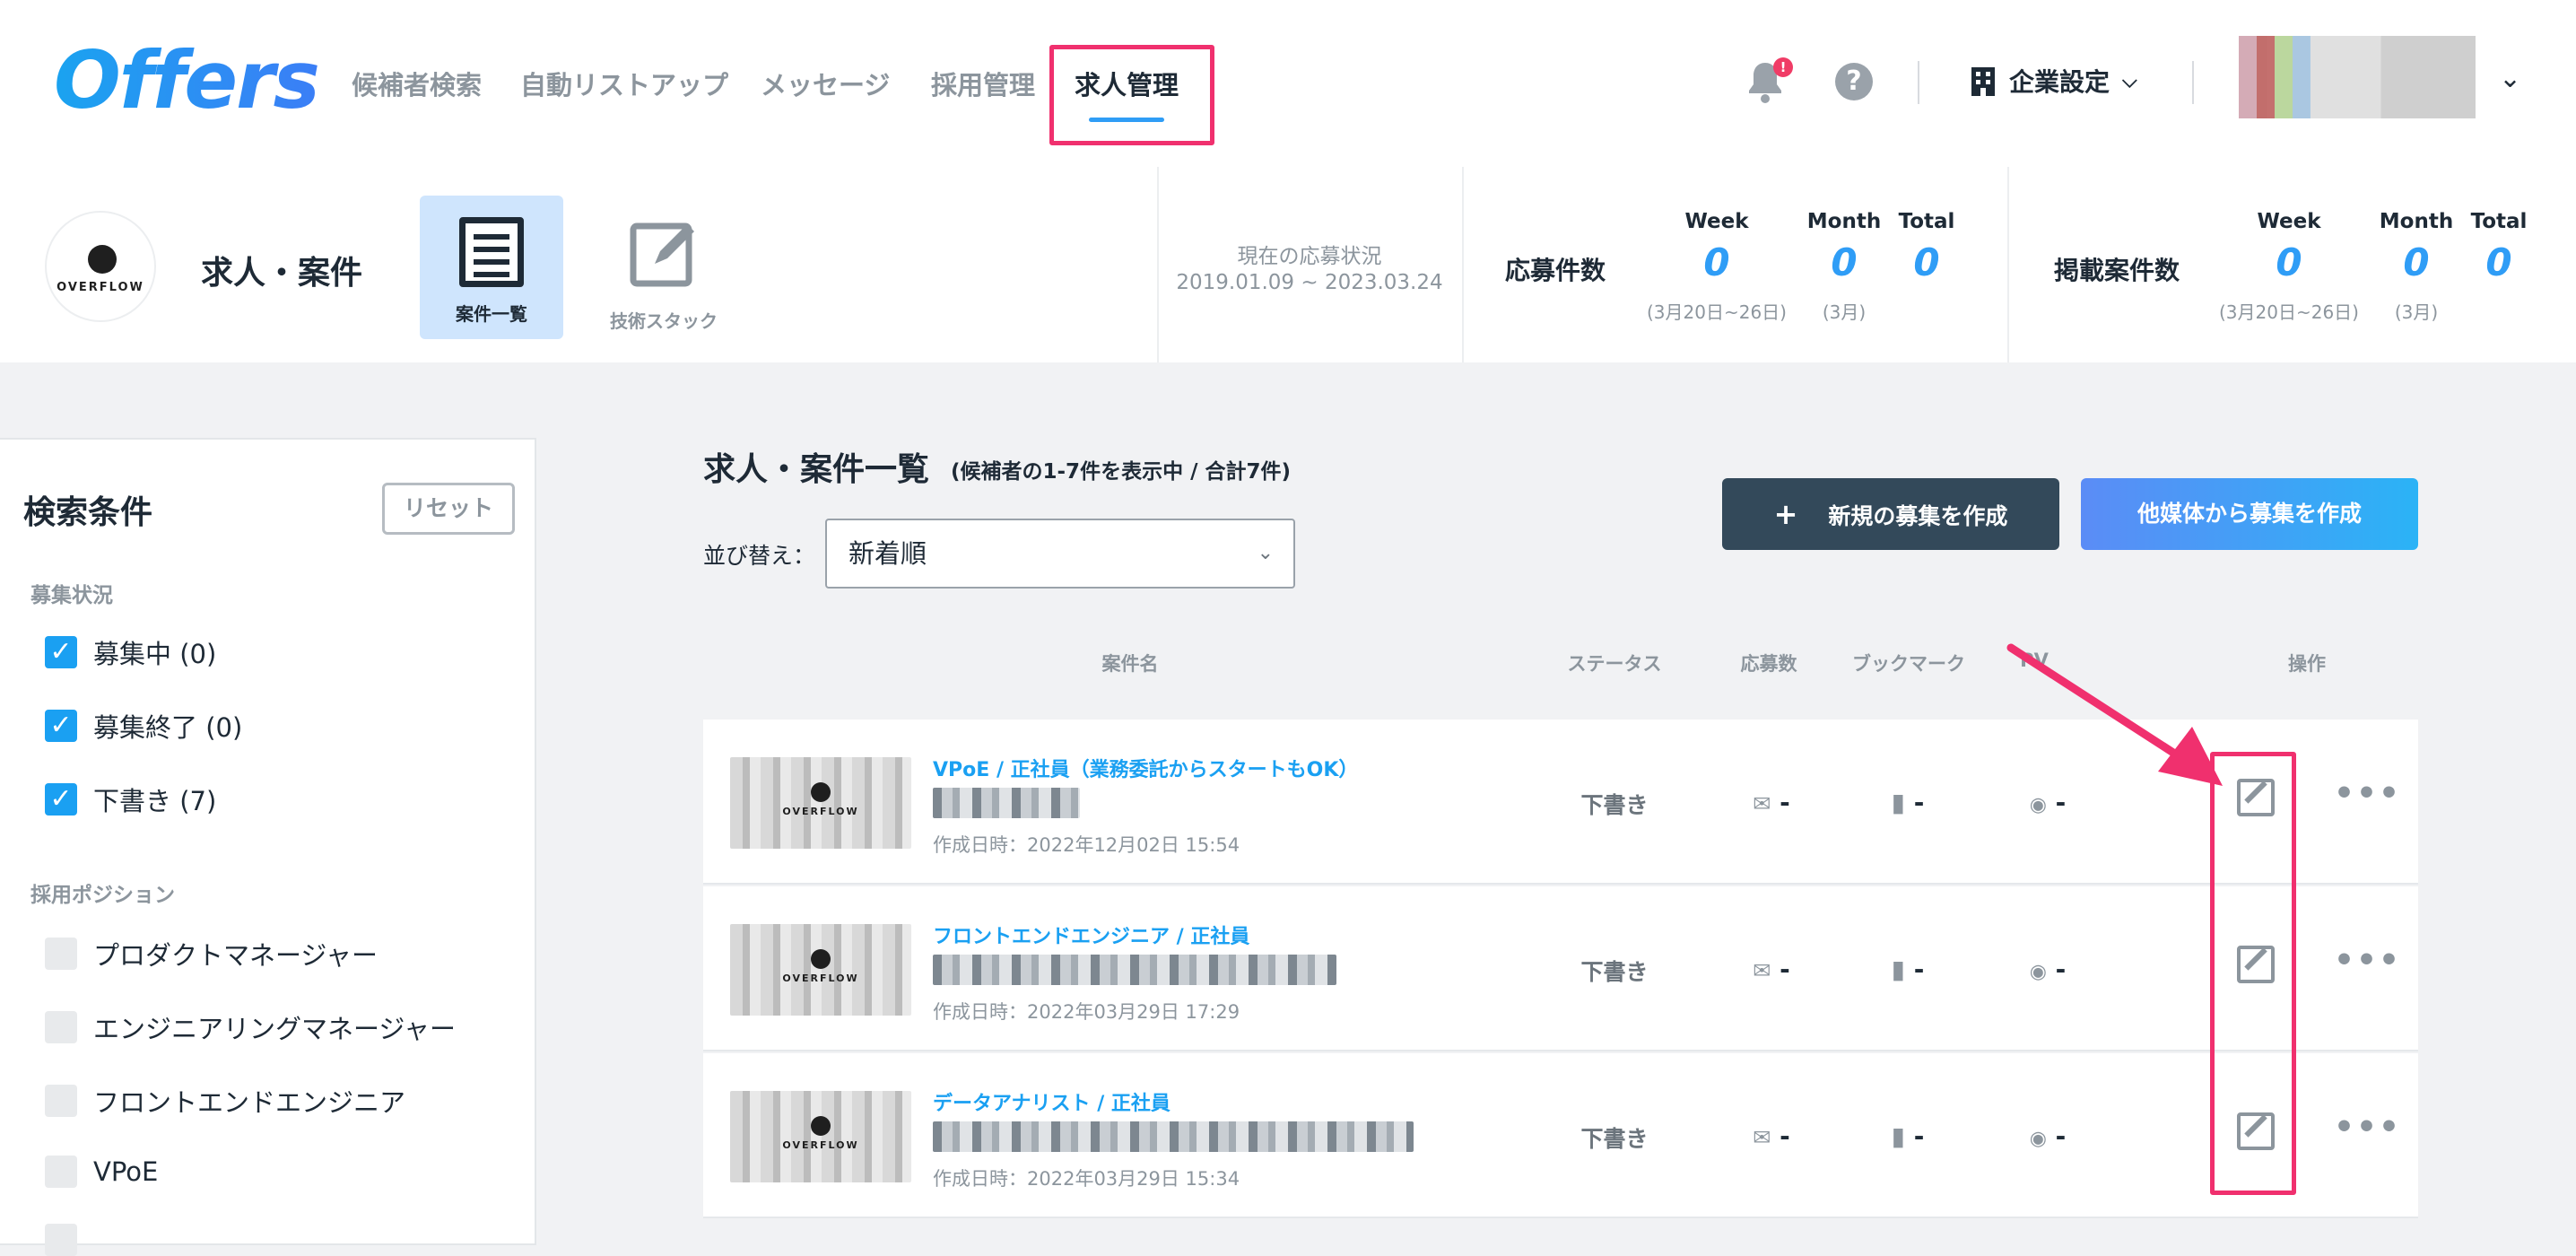  I want to click on applications-month-note: (3月), so click(1844, 312).